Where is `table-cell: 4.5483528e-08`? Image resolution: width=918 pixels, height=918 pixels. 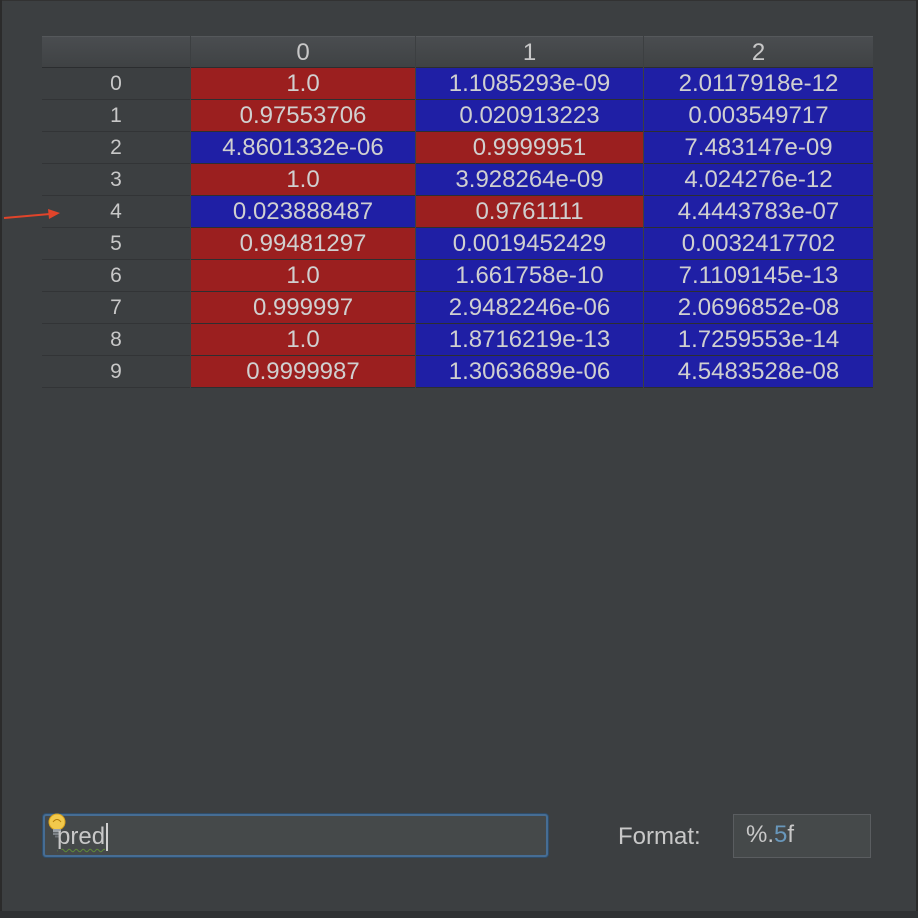 table-cell: 4.5483528e-08 is located at coordinates (758, 372).